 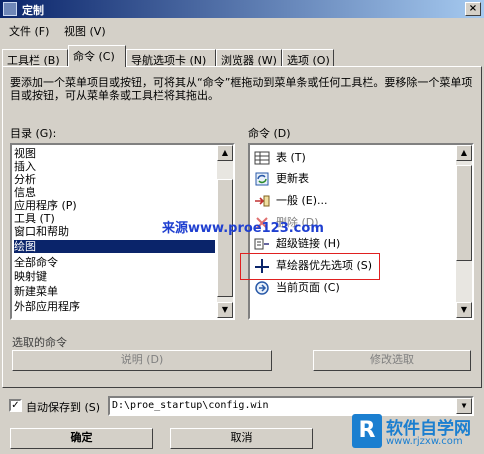 What do you see at coordinates (464, 406) in the screenshot?
I see `chevron-down-icon: ▼` at bounding box center [464, 406].